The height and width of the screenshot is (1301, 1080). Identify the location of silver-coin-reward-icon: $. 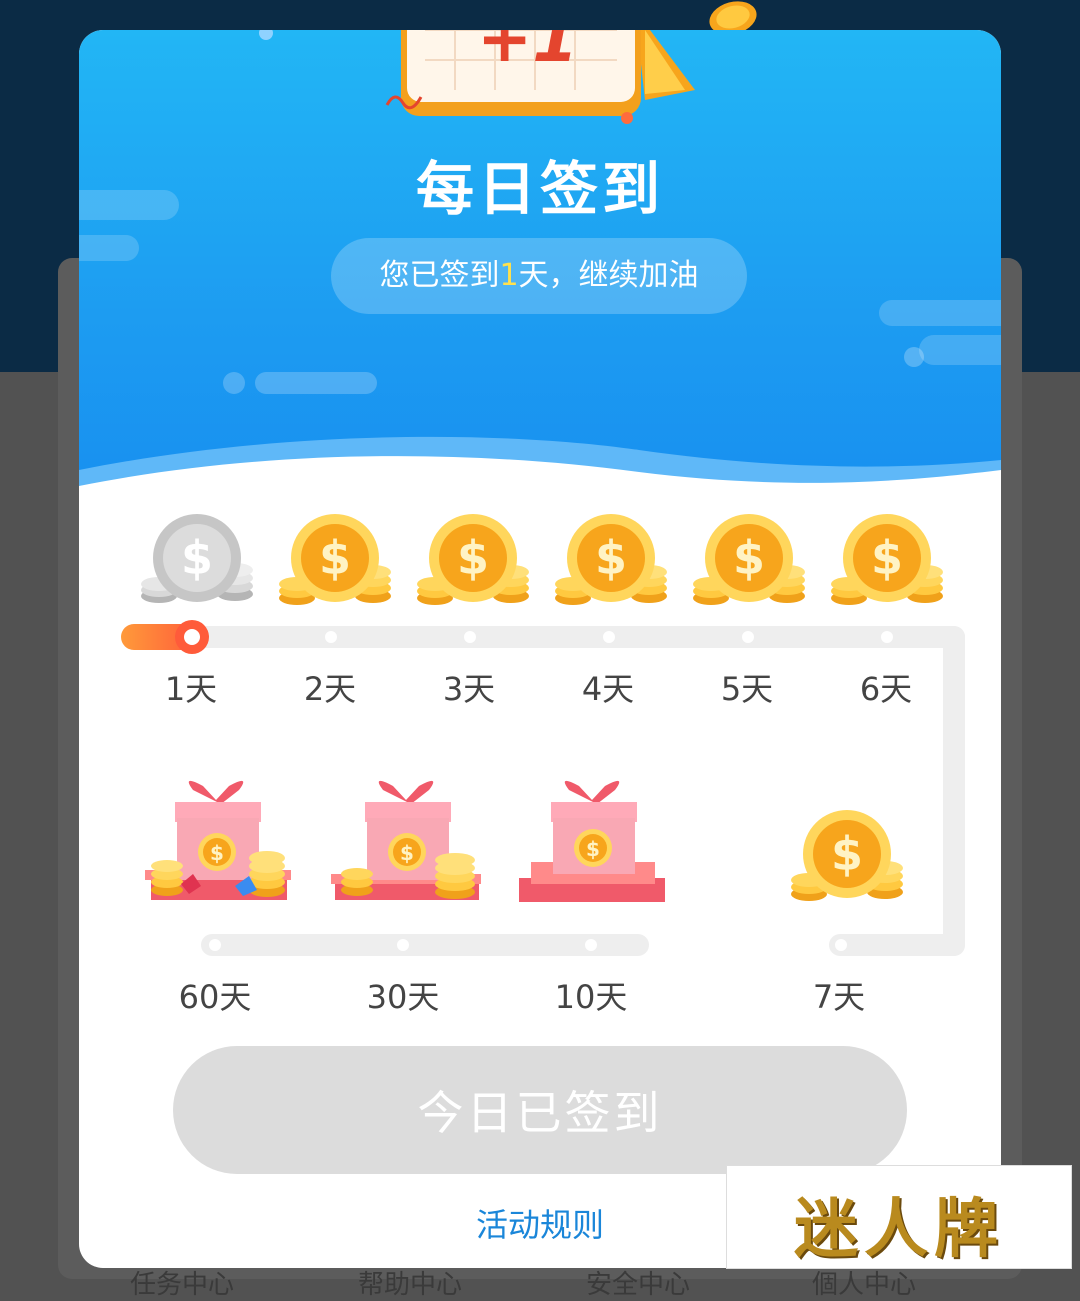
(197, 558).